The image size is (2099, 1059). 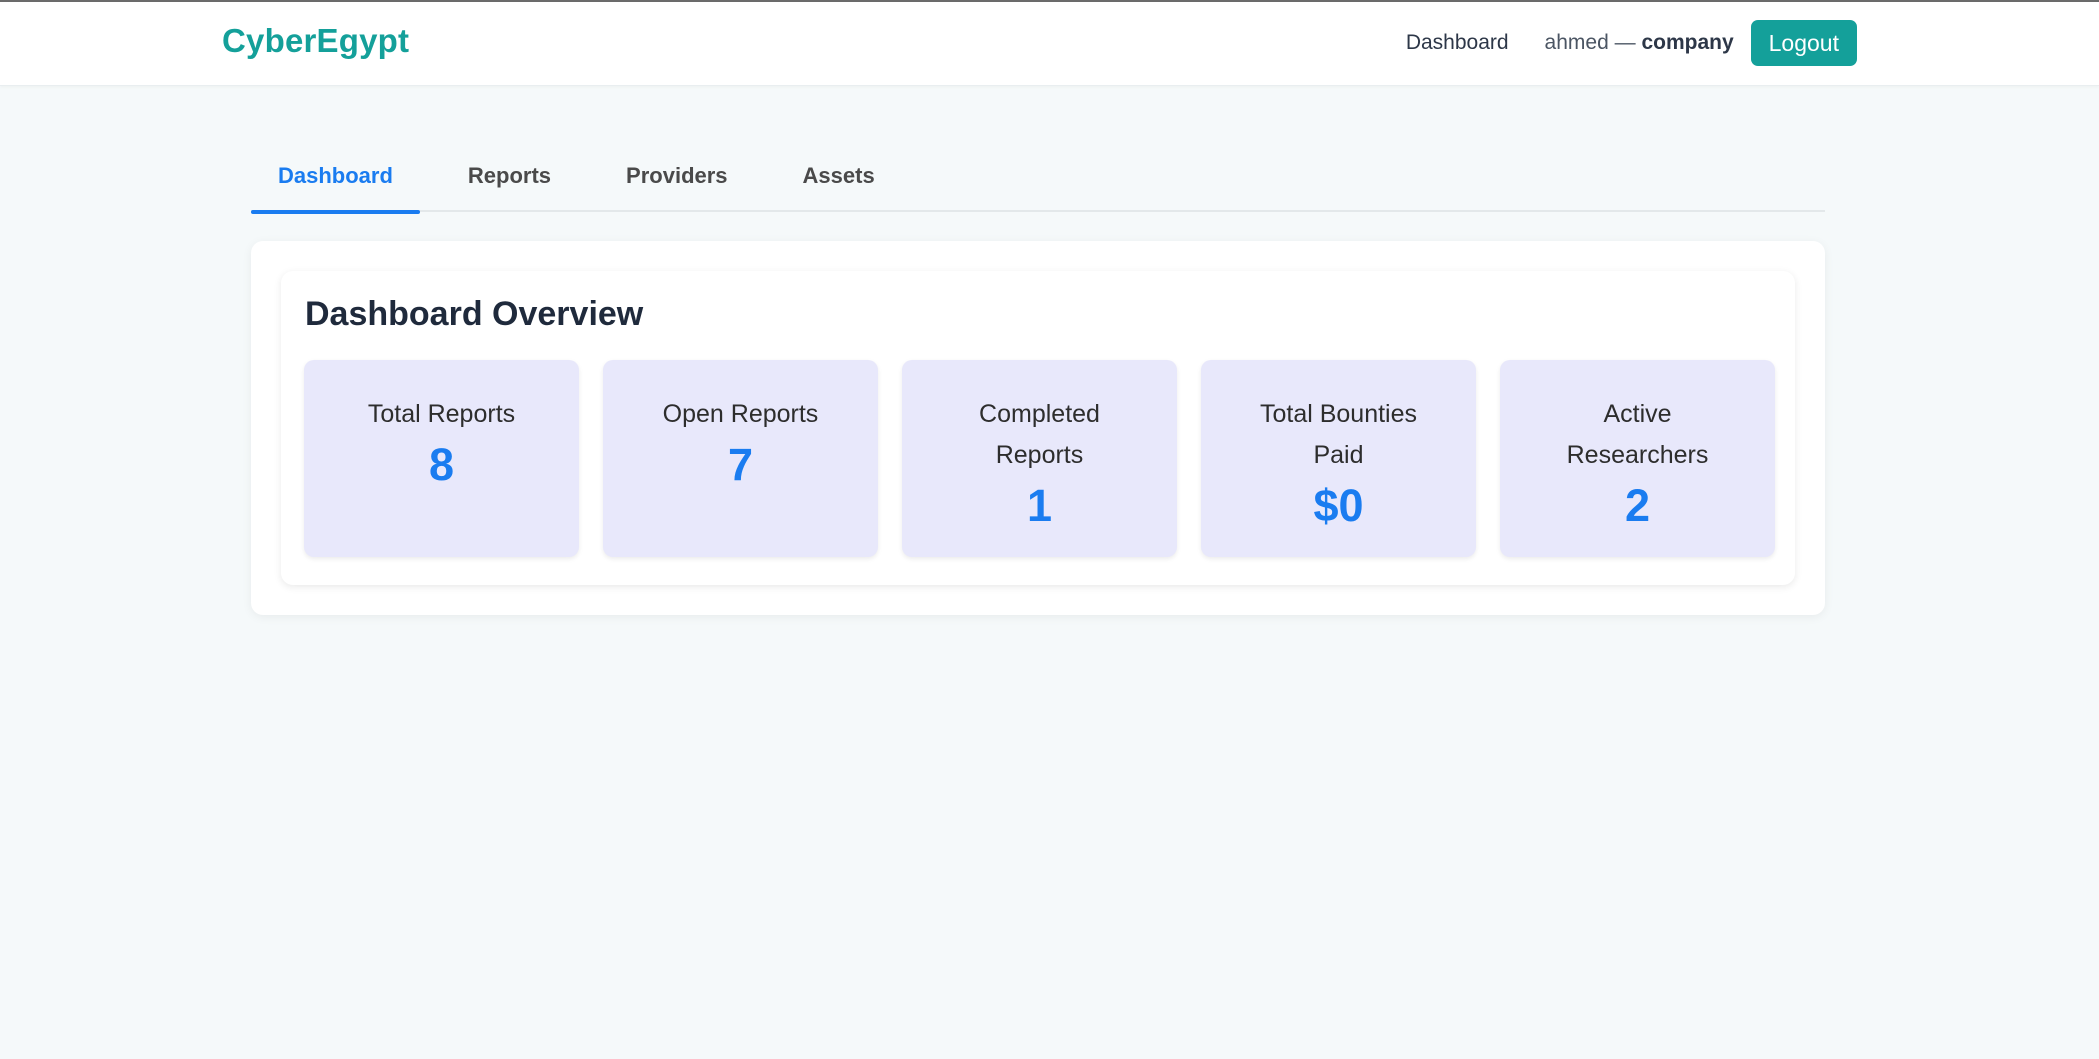 I want to click on stat-value: 8, so click(x=441, y=464).